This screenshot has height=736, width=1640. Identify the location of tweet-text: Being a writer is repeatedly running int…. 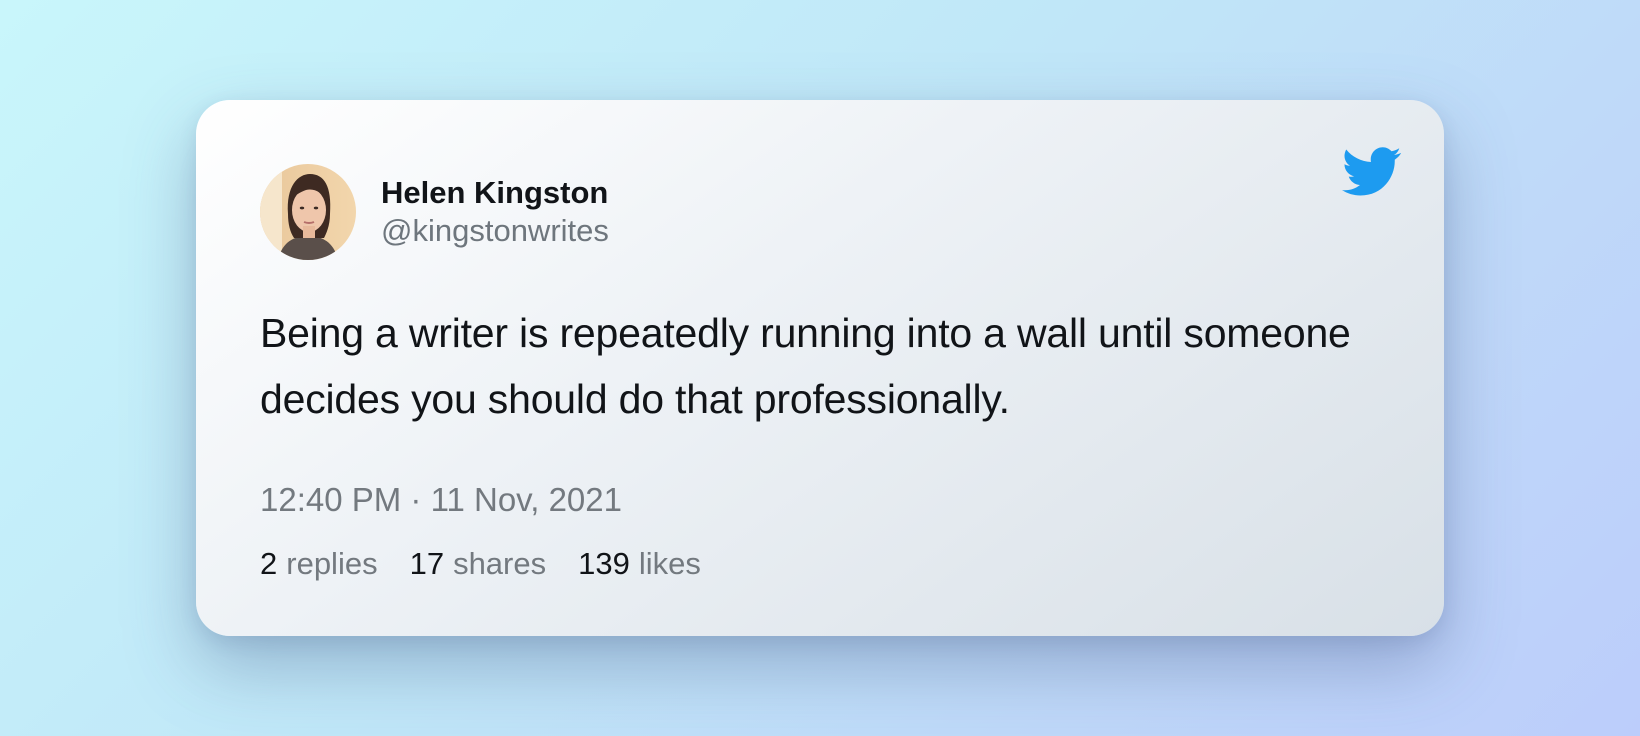
(805, 366).